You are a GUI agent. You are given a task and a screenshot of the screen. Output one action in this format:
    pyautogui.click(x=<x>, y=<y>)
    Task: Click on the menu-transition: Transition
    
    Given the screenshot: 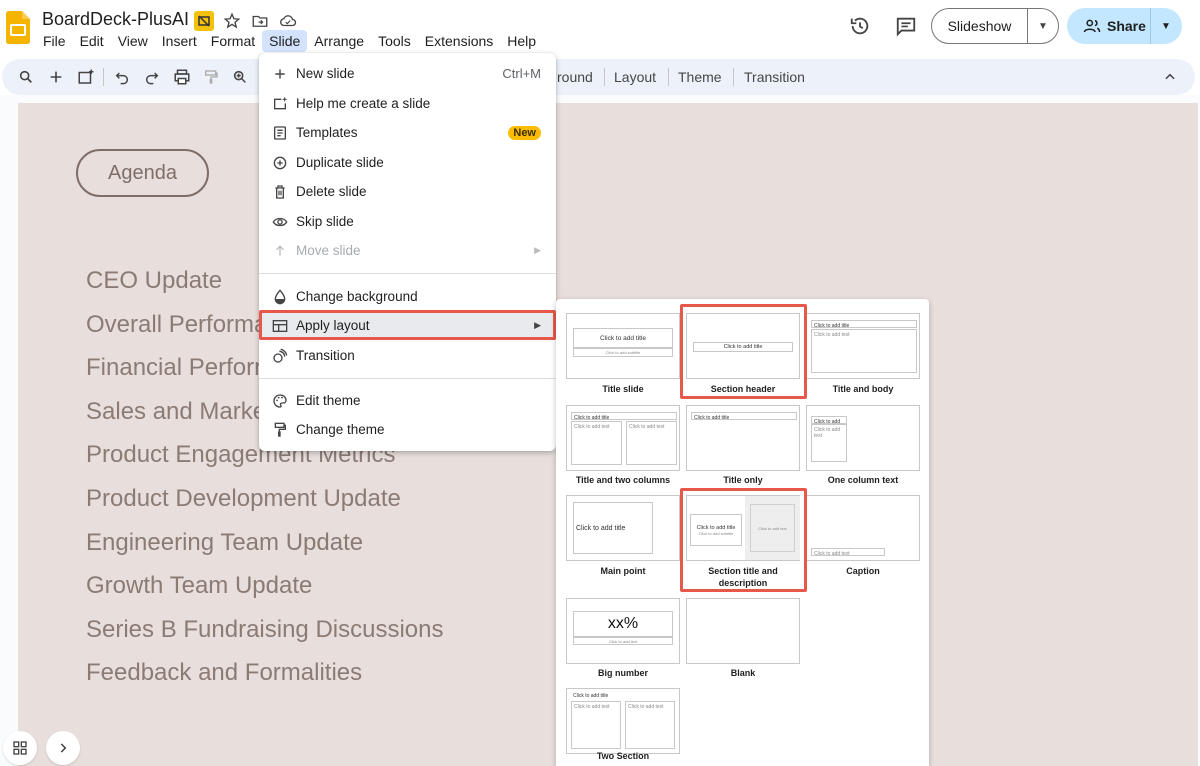 What is the action you would take?
    pyautogui.click(x=407, y=355)
    